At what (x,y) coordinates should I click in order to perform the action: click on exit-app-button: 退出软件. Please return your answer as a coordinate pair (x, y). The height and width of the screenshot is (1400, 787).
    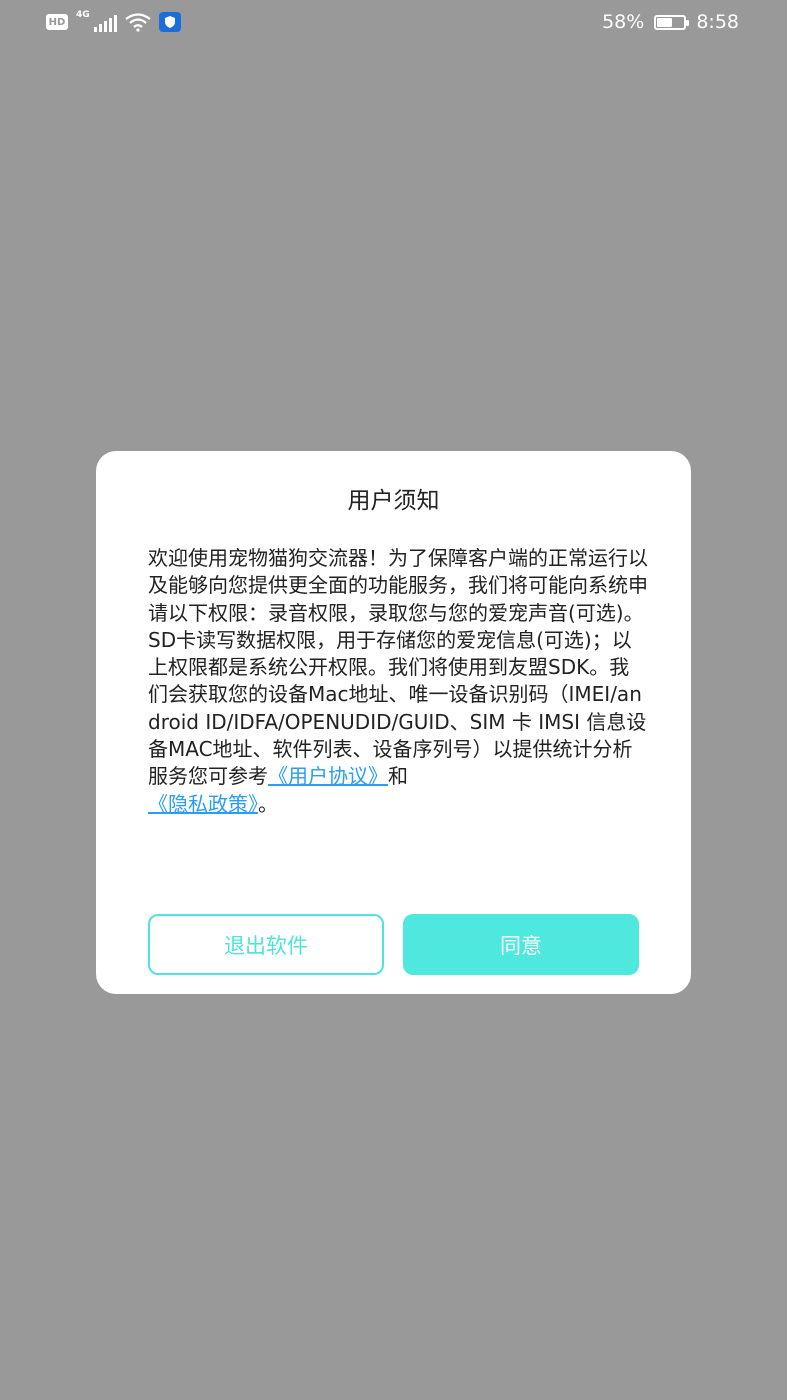
    Looking at the image, I should click on (266, 944).